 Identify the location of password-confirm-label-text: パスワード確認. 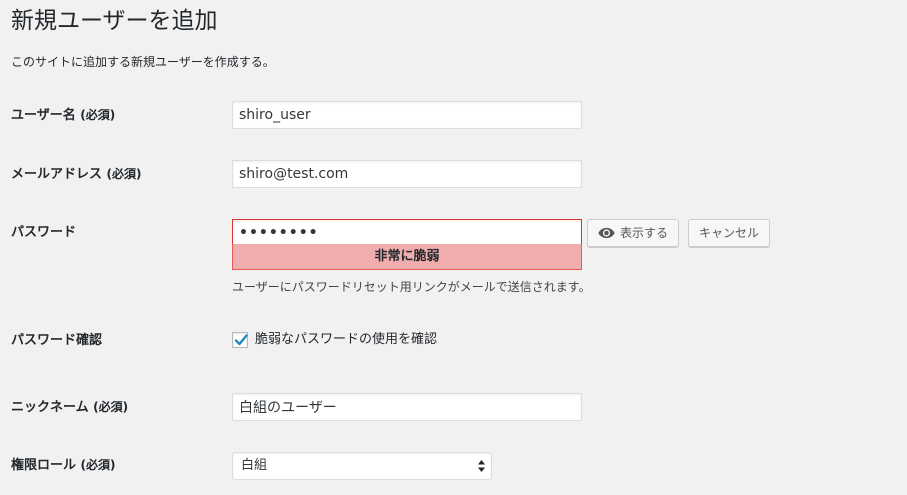
(57, 340).